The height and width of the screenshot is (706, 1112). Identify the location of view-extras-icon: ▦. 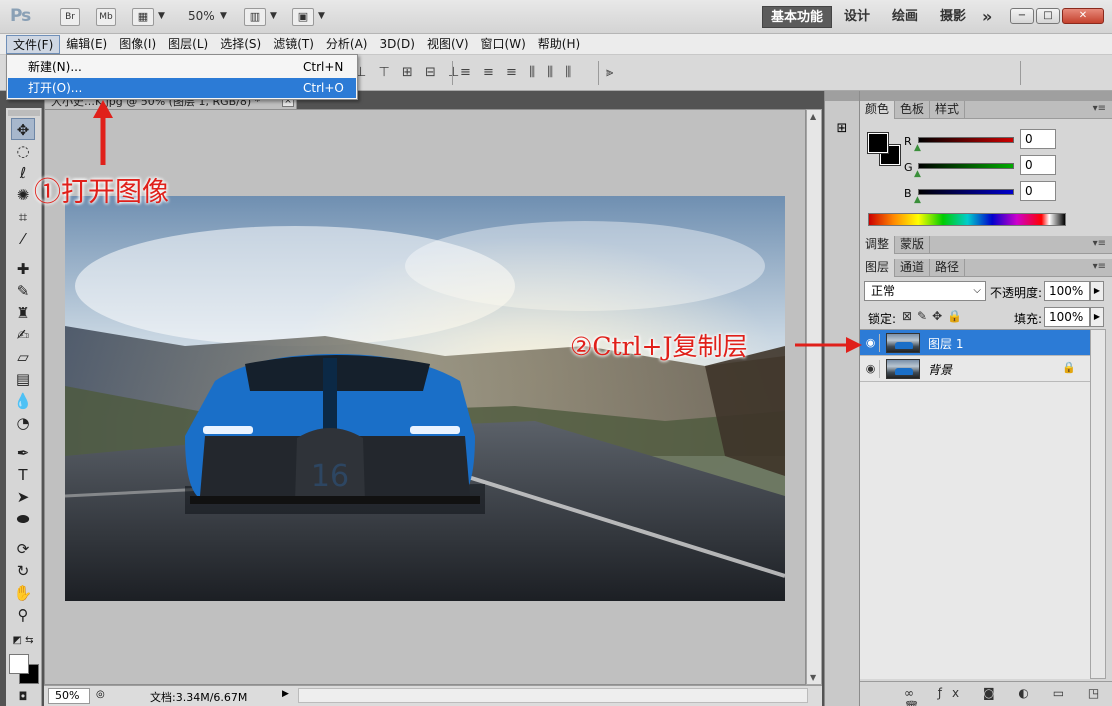
(143, 17).